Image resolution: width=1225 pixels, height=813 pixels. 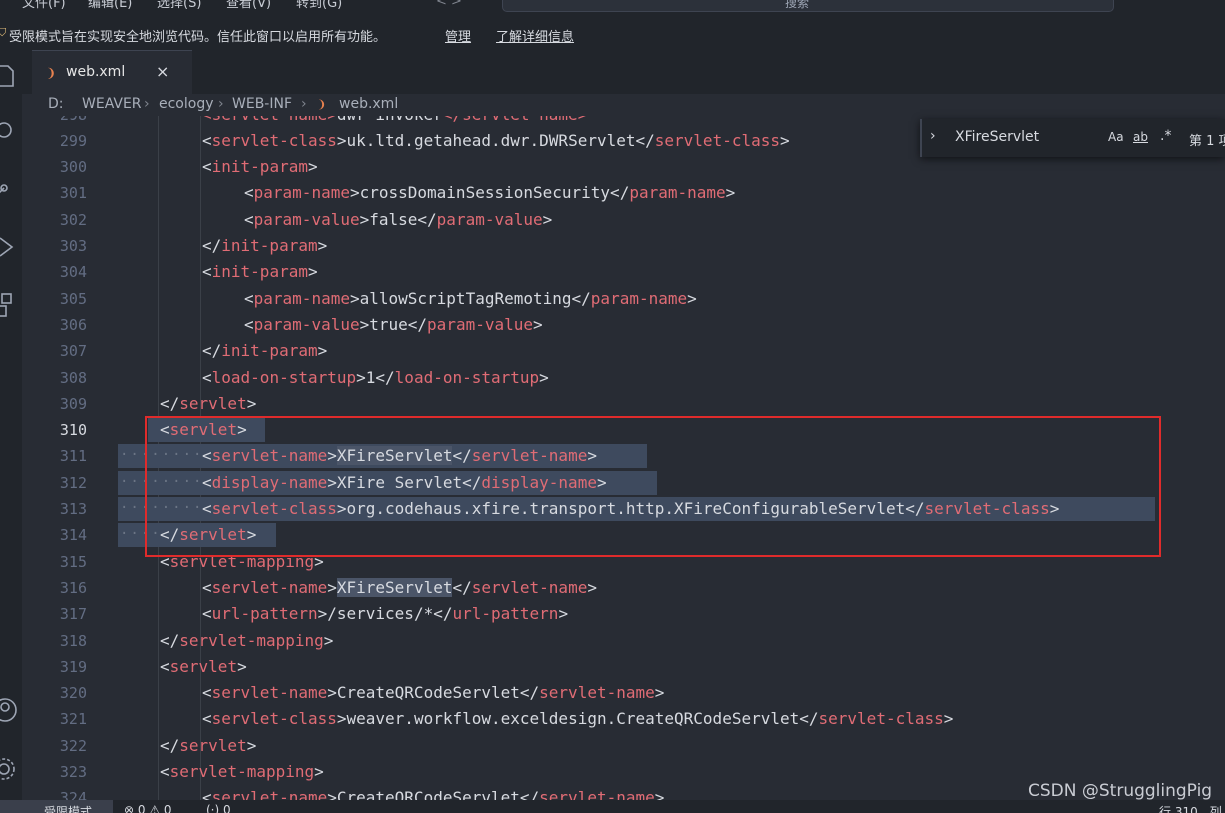 I want to click on xml-text: >/services/*</, so click(x=385, y=614).